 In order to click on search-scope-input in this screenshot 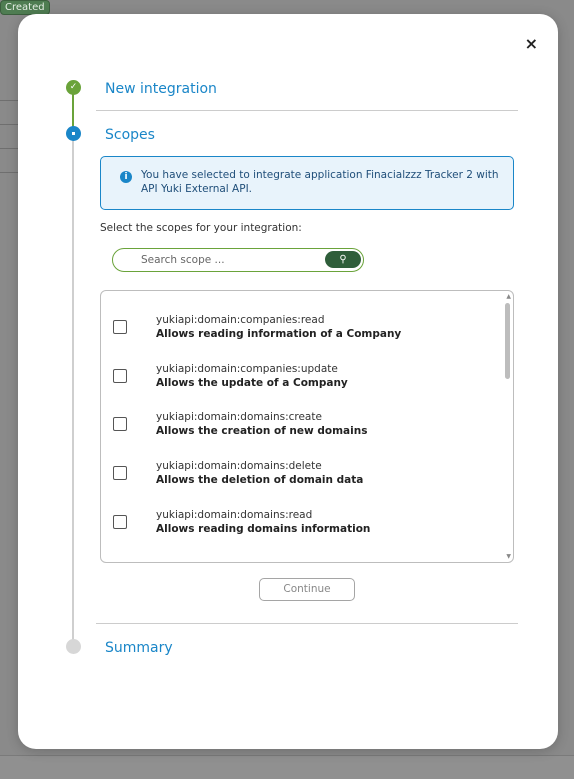, I will do `click(226, 260)`.